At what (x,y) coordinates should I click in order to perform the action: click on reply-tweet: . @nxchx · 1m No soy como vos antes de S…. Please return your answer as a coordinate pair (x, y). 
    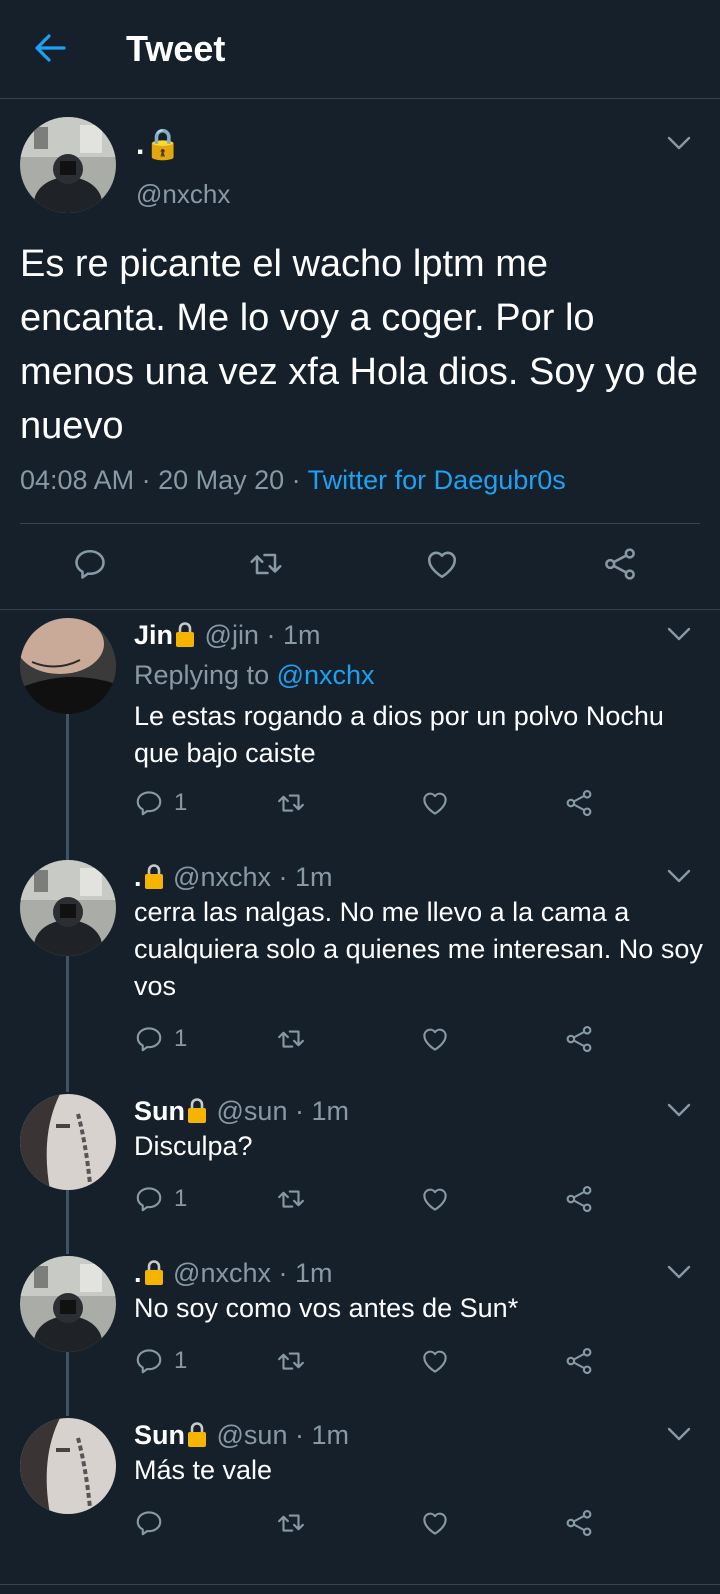
    Looking at the image, I should click on (360, 1331).